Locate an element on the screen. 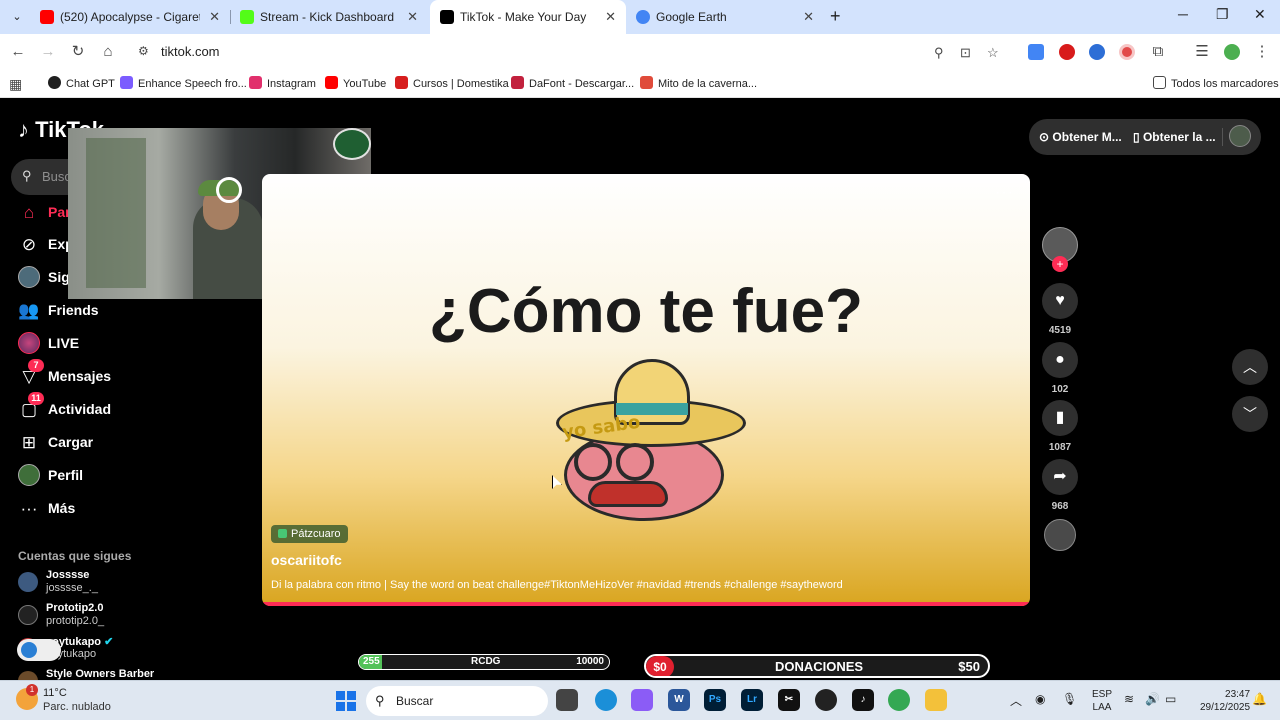  kick-icon is located at coordinates (247, 17).